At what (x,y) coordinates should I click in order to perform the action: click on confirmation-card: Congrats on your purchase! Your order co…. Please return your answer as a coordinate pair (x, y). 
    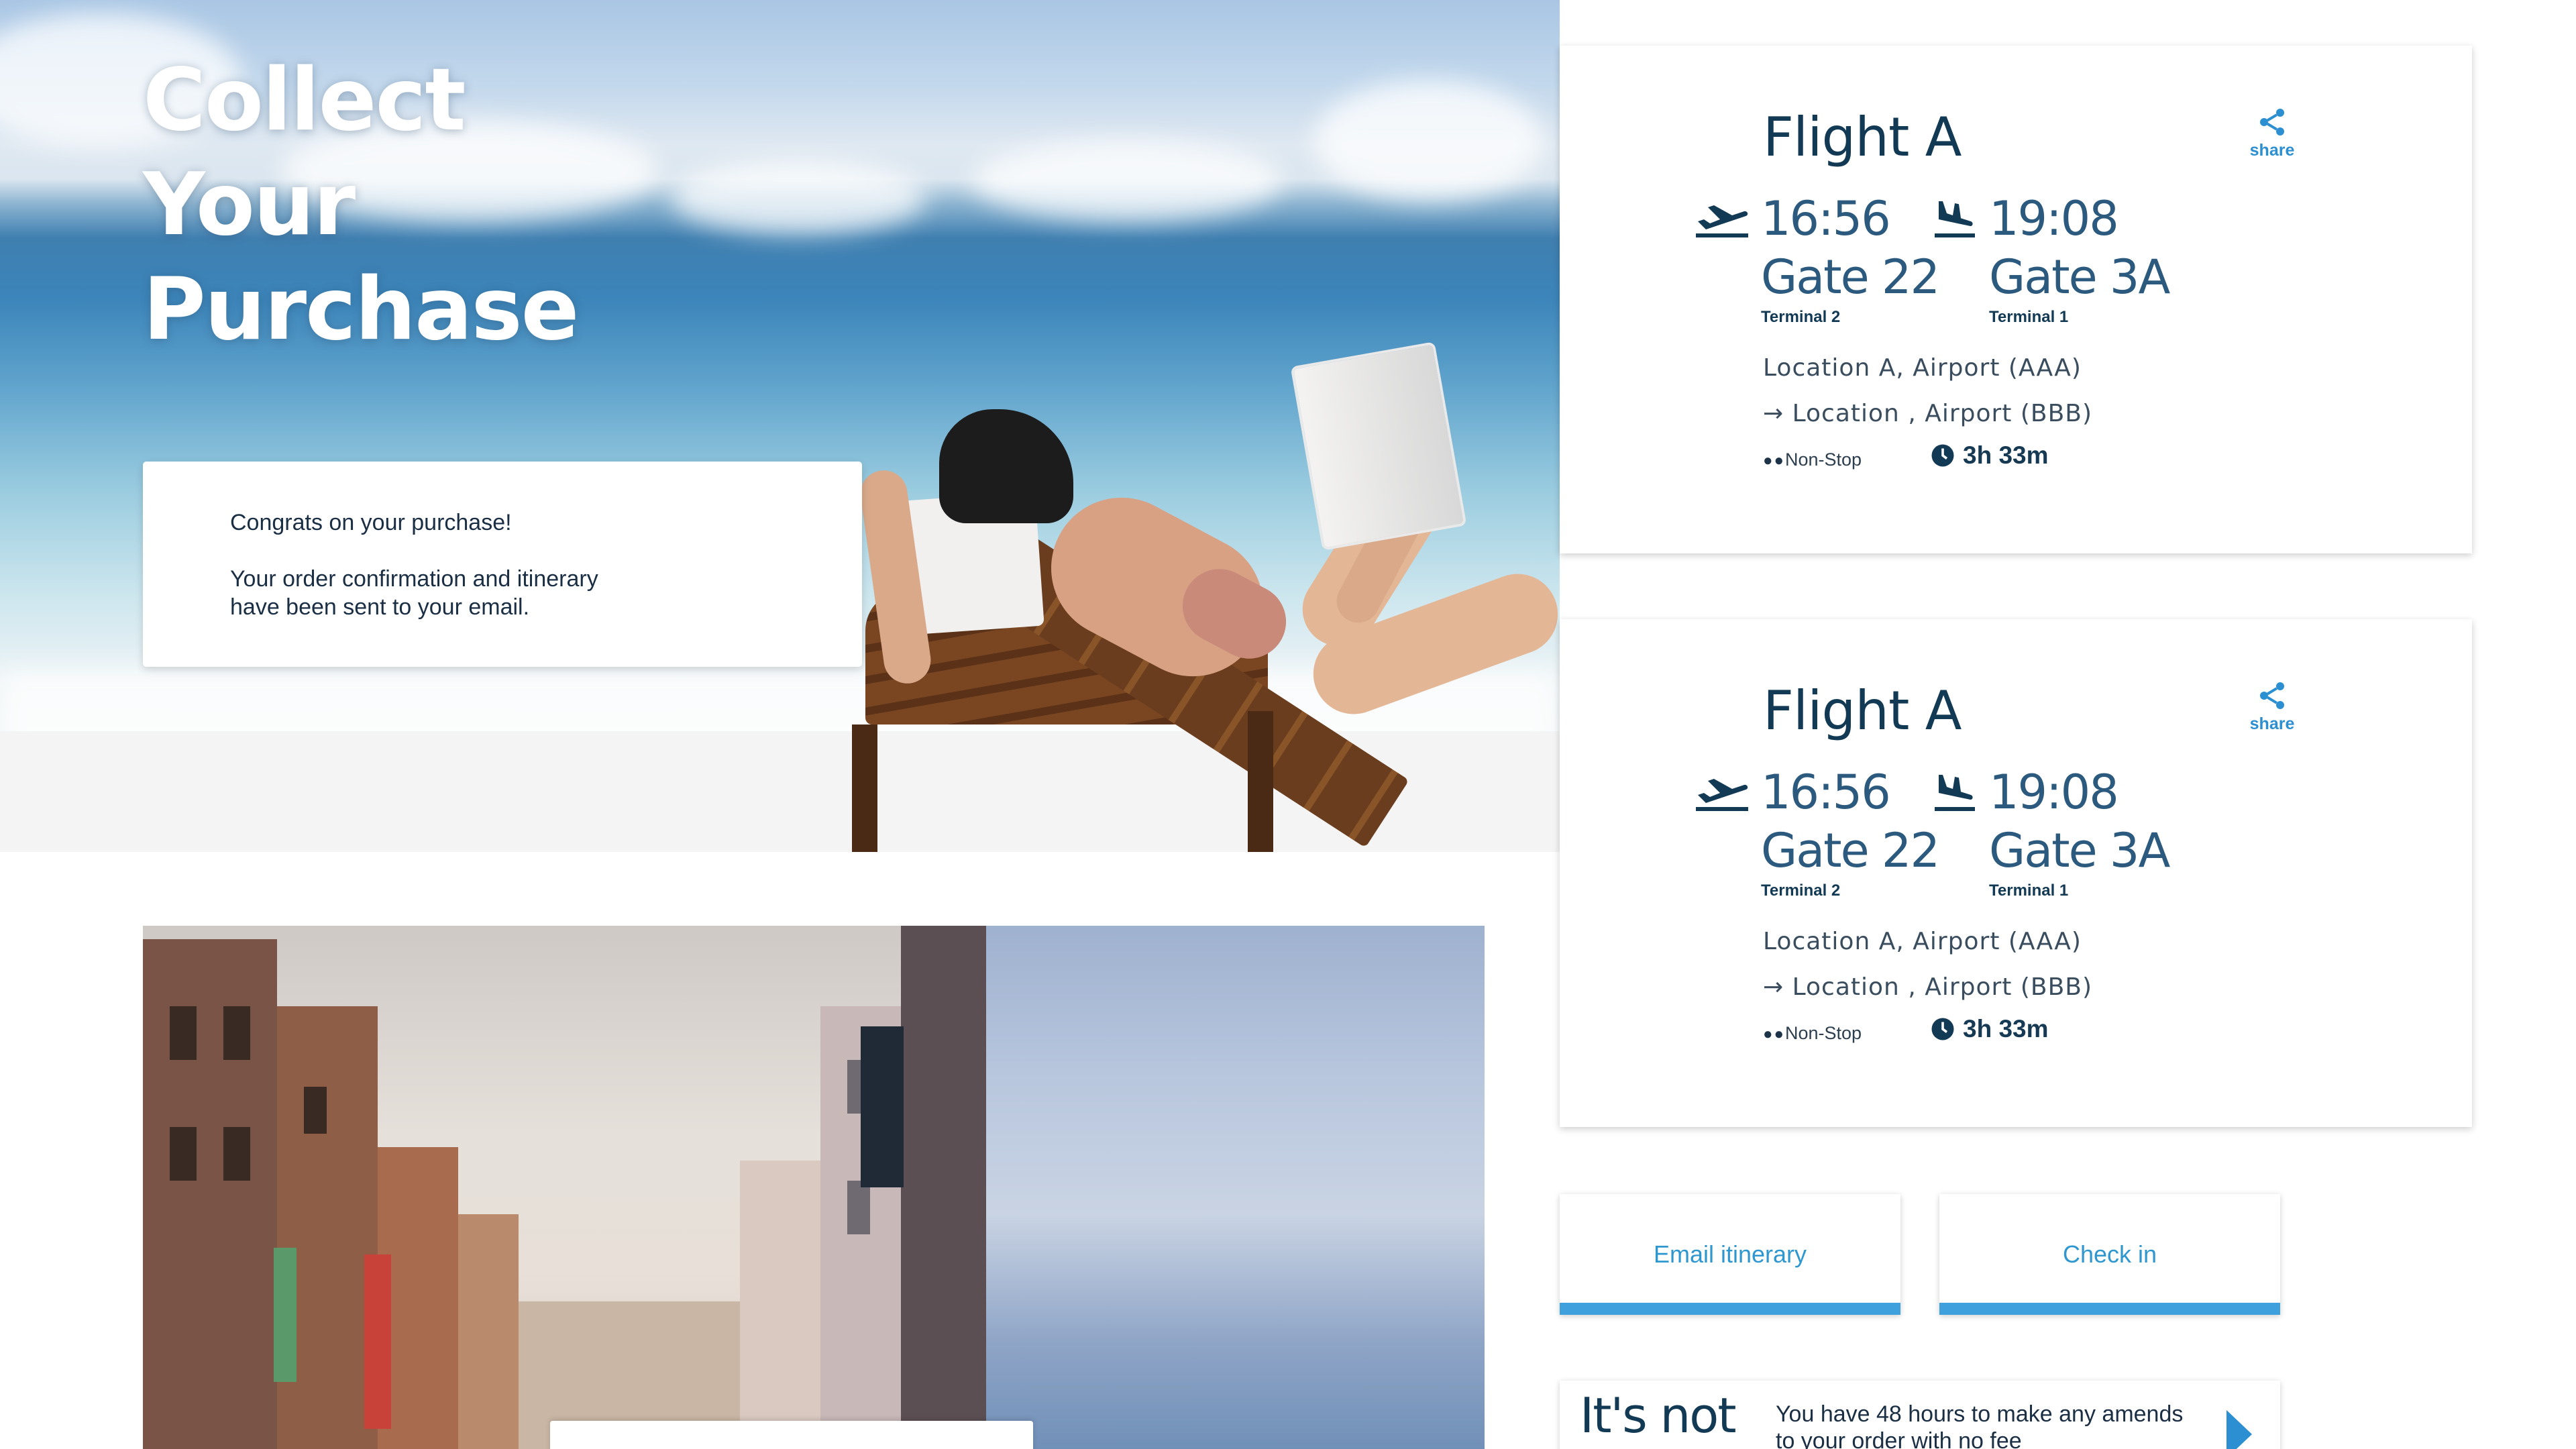
    Looking at the image, I should click on (502, 564).